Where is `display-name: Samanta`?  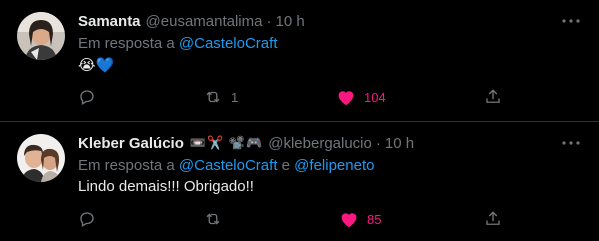
display-name: Samanta is located at coordinates (109, 21).